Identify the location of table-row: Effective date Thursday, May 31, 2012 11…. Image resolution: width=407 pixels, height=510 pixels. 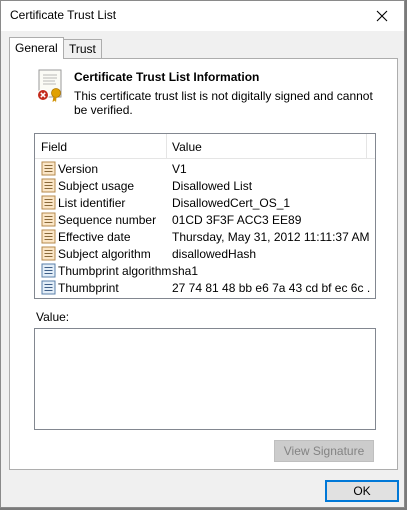
(205, 236).